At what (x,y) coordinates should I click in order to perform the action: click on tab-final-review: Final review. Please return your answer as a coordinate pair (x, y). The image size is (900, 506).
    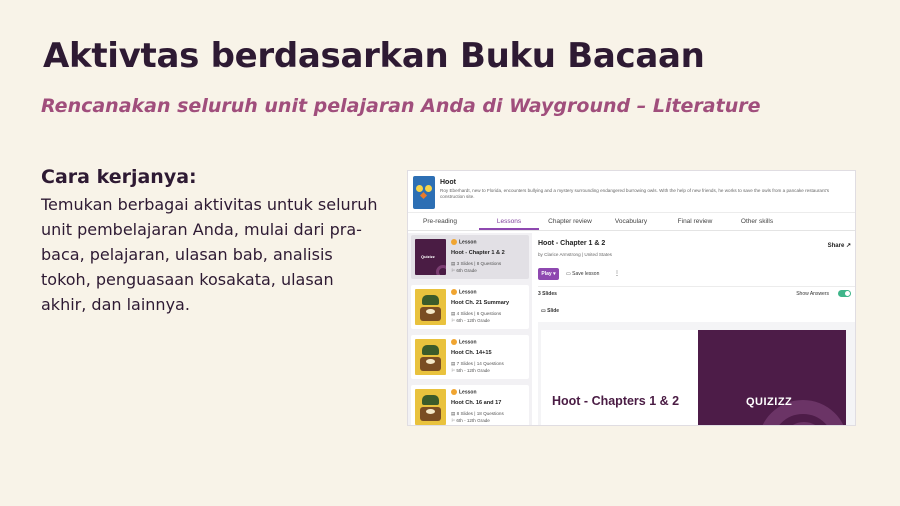
    Looking at the image, I should click on (695, 221).